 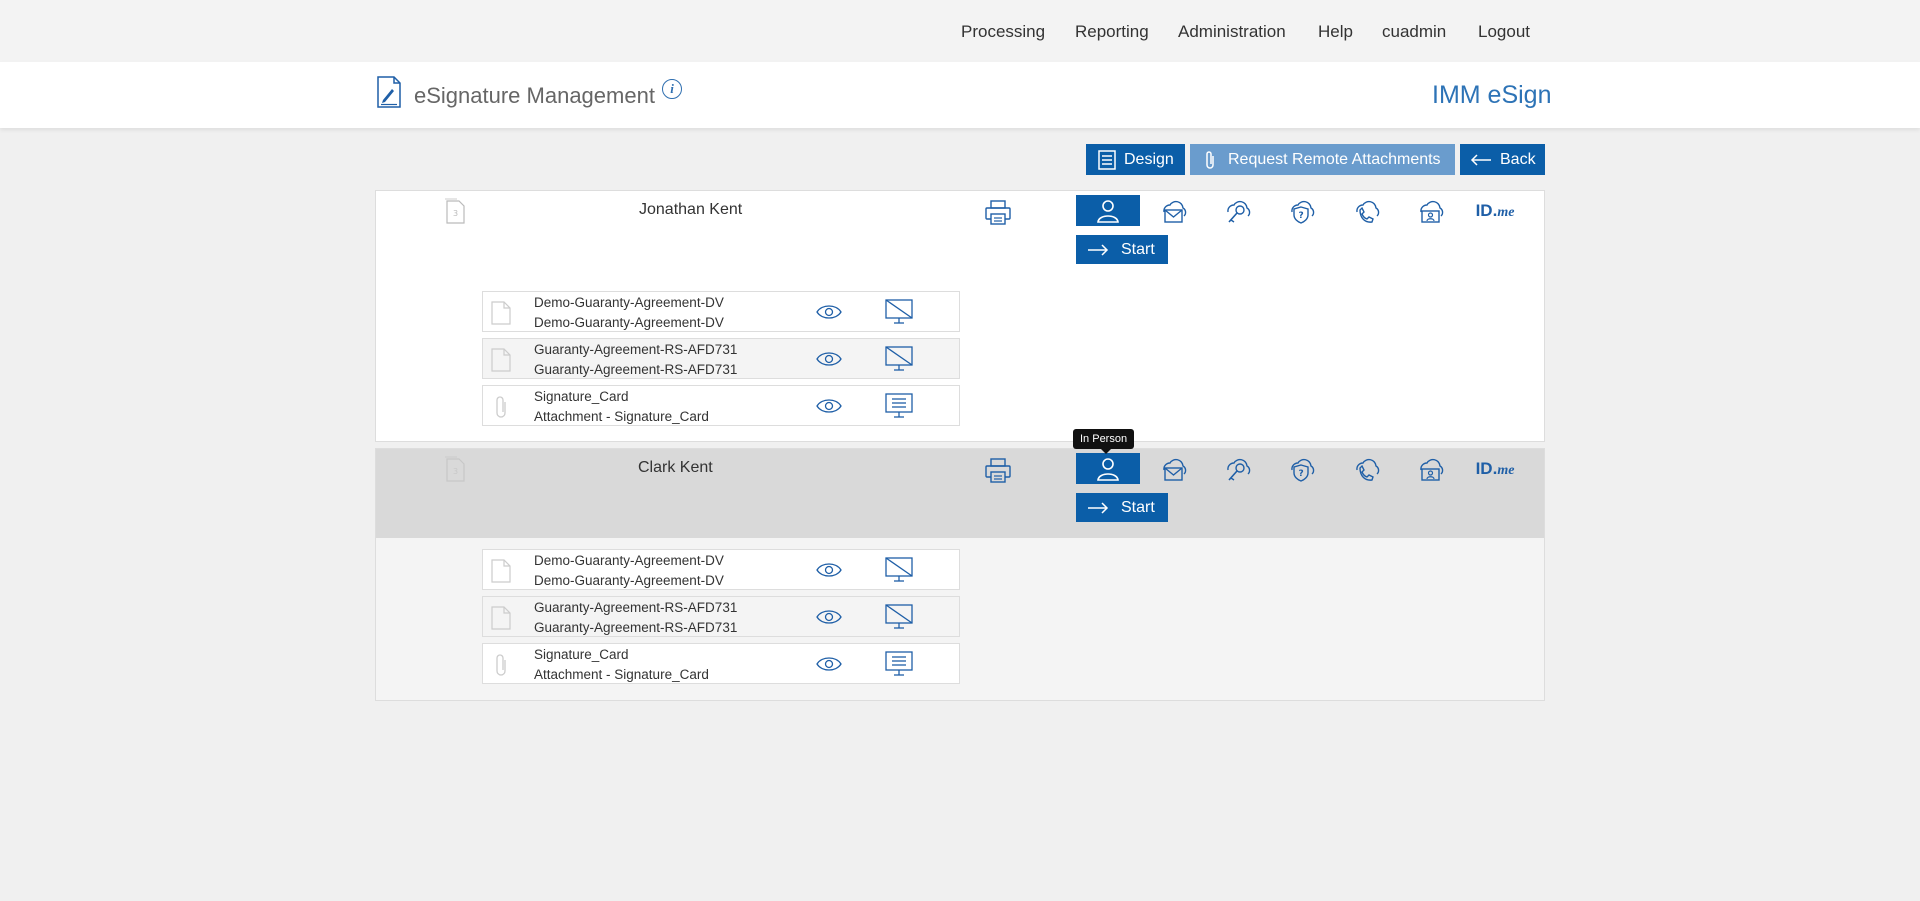 I want to click on nav-administration: Administration, so click(x=1232, y=32).